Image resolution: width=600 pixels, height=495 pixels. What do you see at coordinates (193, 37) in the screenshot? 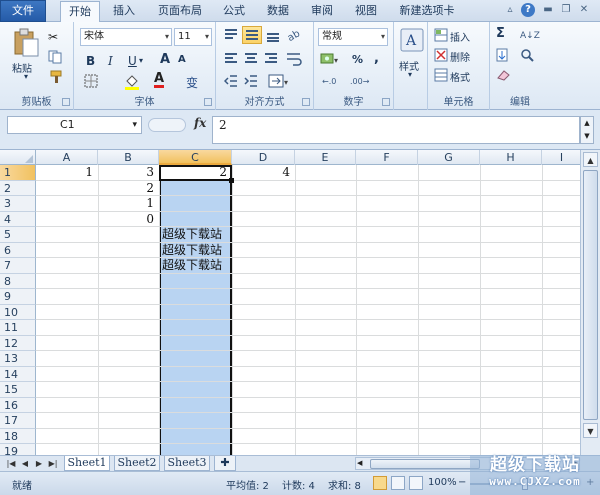
I see `font-size-select: 11 ▾` at bounding box center [193, 37].